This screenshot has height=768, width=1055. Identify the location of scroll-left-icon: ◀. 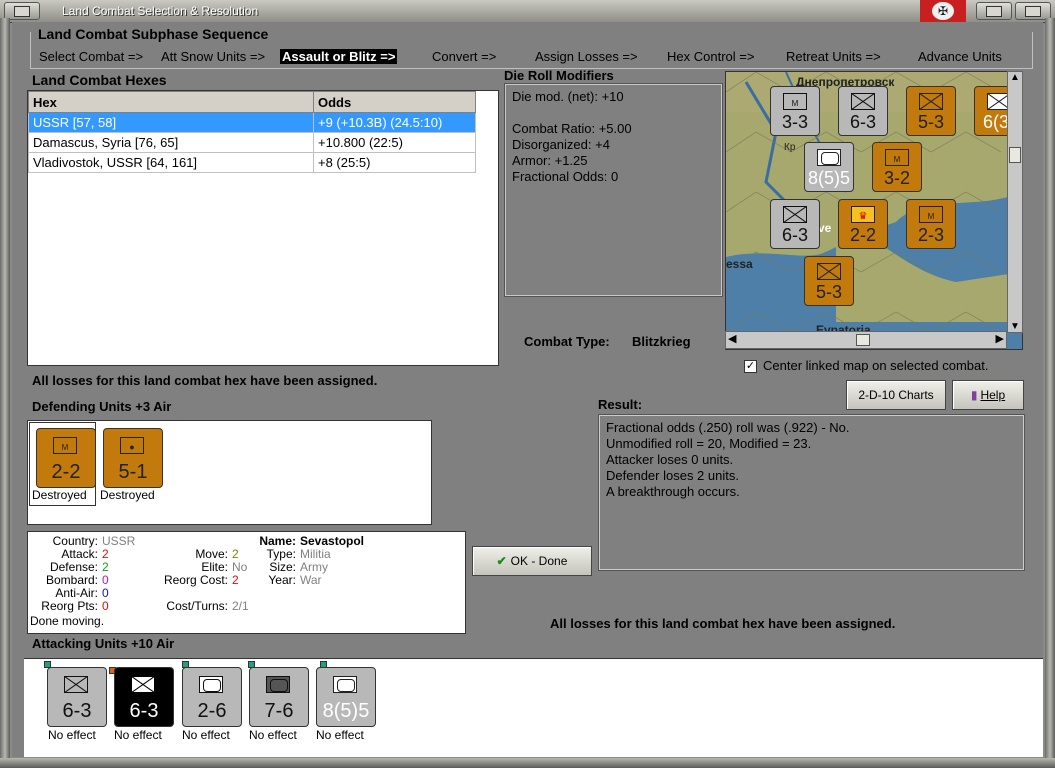
(732, 338).